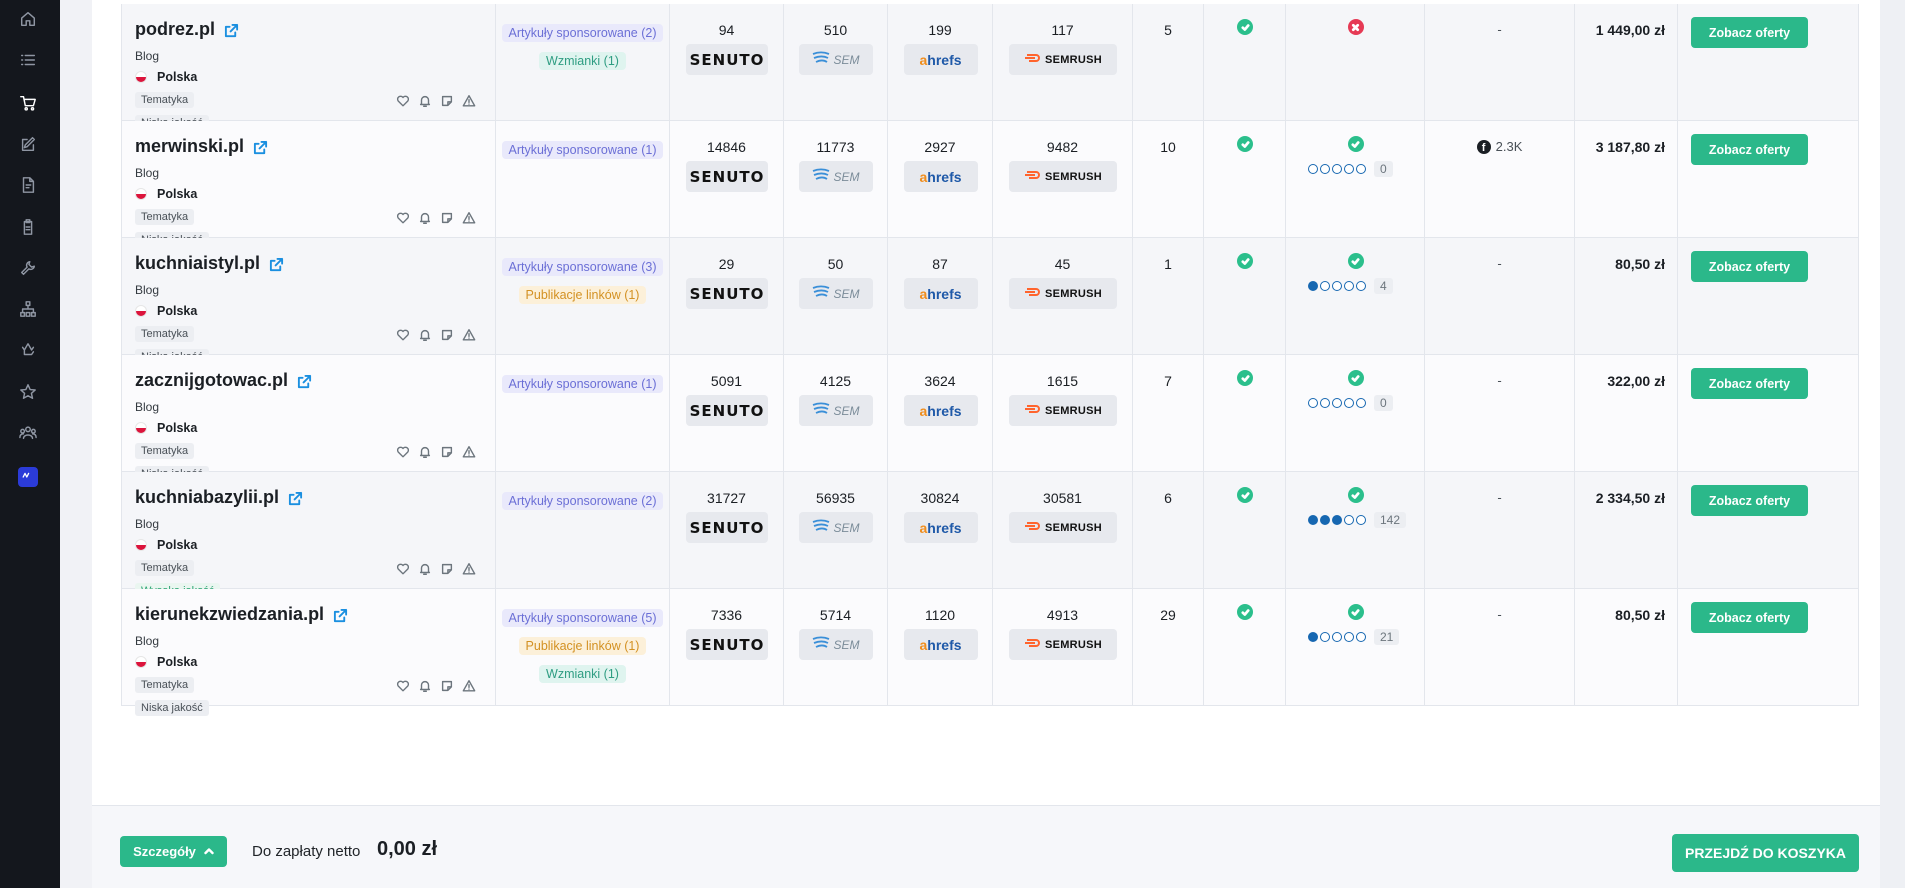 This screenshot has height=888, width=1905. Describe the element at coordinates (209, 263) in the screenshot. I see `site-name-link: kuchniaistyl.pl` at that location.